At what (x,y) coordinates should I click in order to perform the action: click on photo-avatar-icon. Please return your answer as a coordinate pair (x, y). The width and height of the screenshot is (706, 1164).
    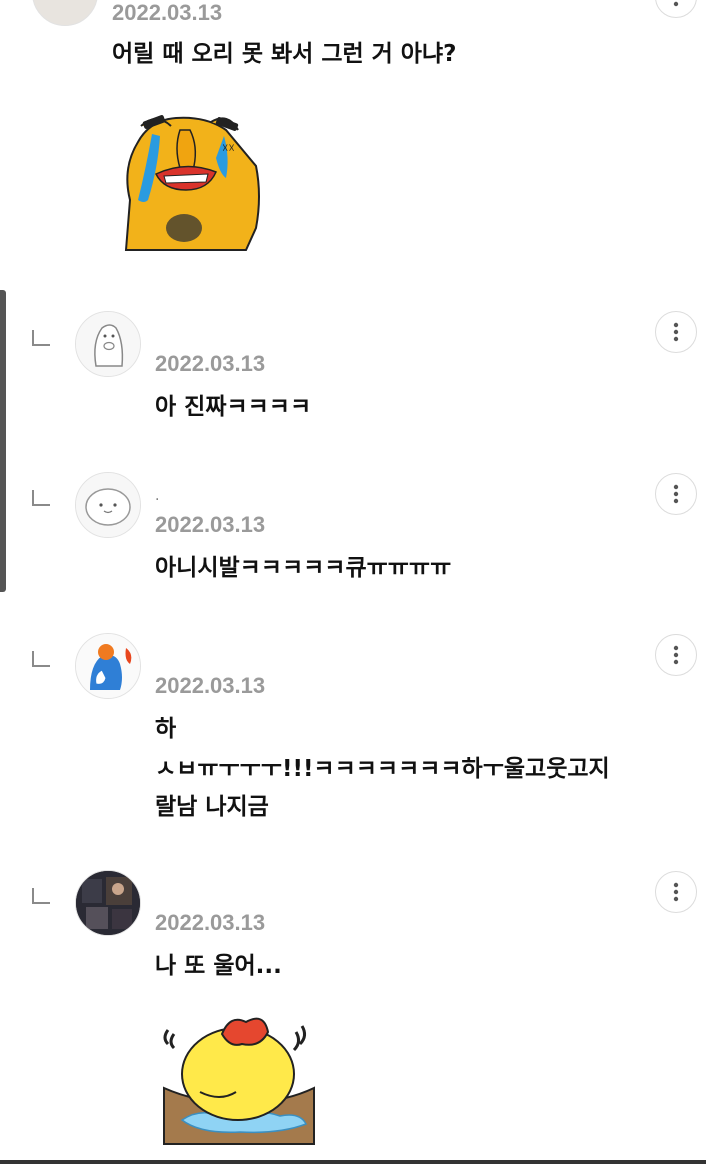
    Looking at the image, I should click on (108, 903).